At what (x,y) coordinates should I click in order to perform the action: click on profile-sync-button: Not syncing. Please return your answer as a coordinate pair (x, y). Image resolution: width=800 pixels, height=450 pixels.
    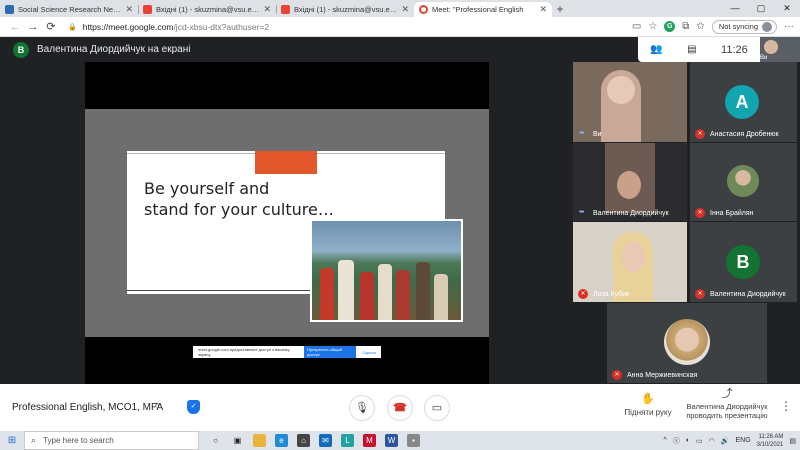
    Looking at the image, I should click on (744, 26).